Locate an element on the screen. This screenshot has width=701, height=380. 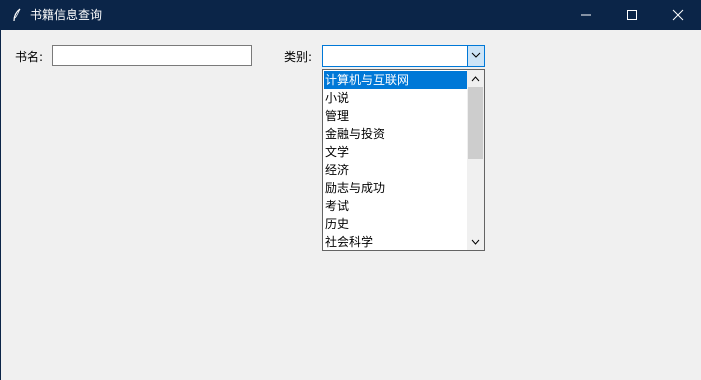
close-icon is located at coordinates (678, 15).